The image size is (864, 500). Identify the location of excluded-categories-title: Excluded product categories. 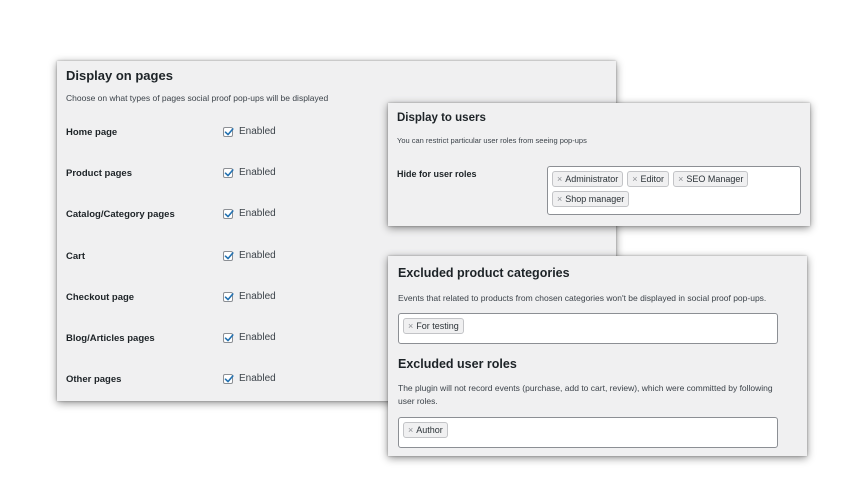
(484, 273).